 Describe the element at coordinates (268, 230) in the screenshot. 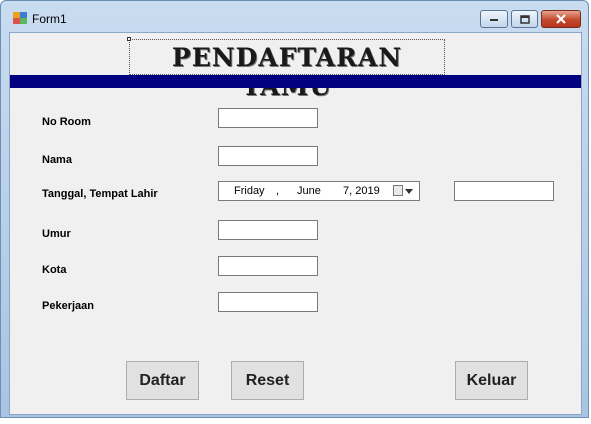

I see `umur-input` at that location.